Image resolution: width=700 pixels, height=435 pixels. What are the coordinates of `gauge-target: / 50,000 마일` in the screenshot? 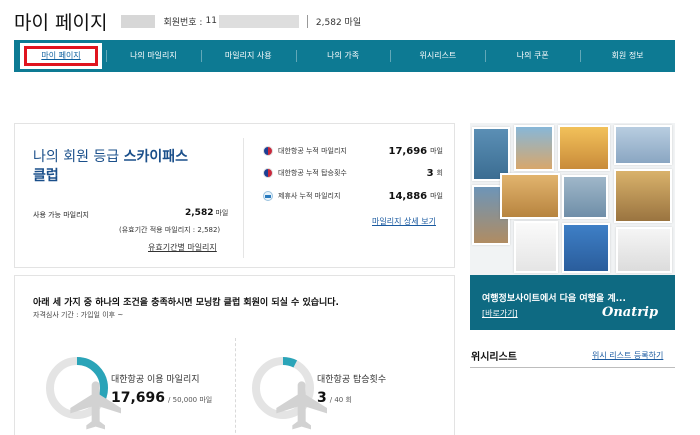 It's located at (190, 400).